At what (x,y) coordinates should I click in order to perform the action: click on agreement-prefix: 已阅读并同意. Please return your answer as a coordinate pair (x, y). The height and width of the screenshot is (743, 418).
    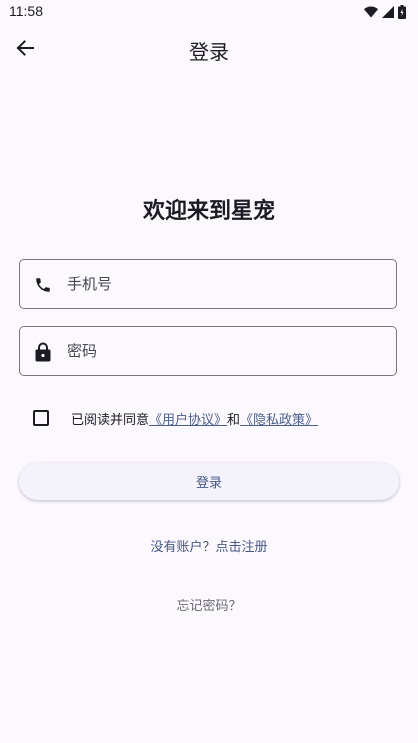
    Looking at the image, I should click on (110, 420).